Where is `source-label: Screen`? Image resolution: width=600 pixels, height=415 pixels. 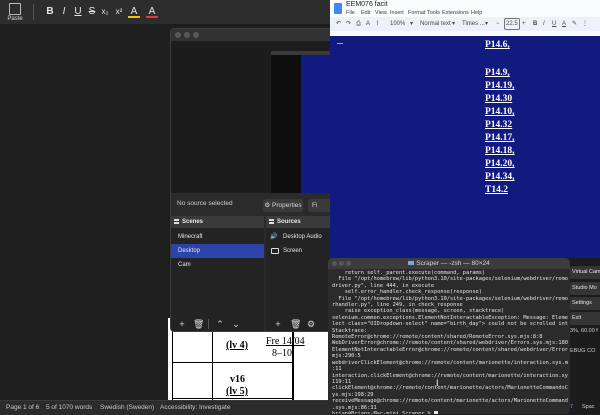 source-label: Screen is located at coordinates (293, 251).